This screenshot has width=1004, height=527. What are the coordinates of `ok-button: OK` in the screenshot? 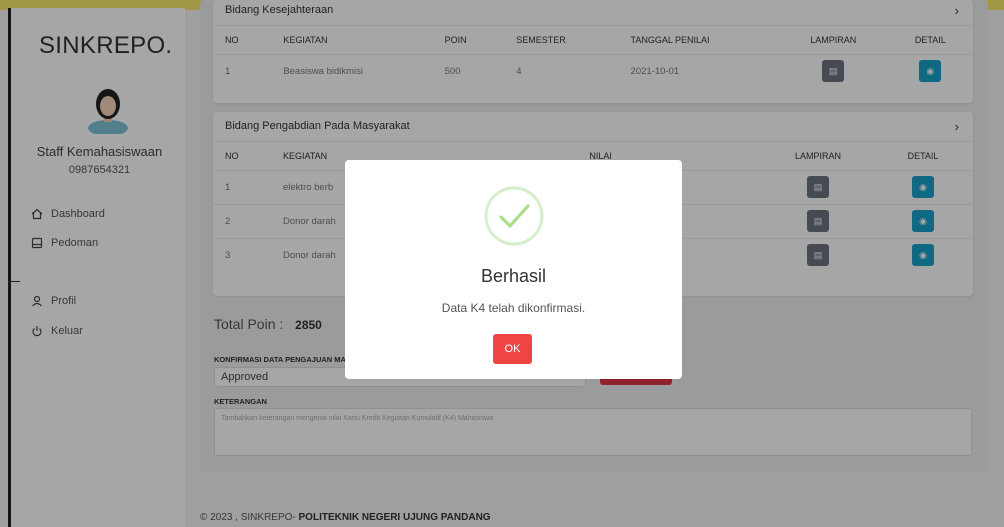 It's located at (512, 349).